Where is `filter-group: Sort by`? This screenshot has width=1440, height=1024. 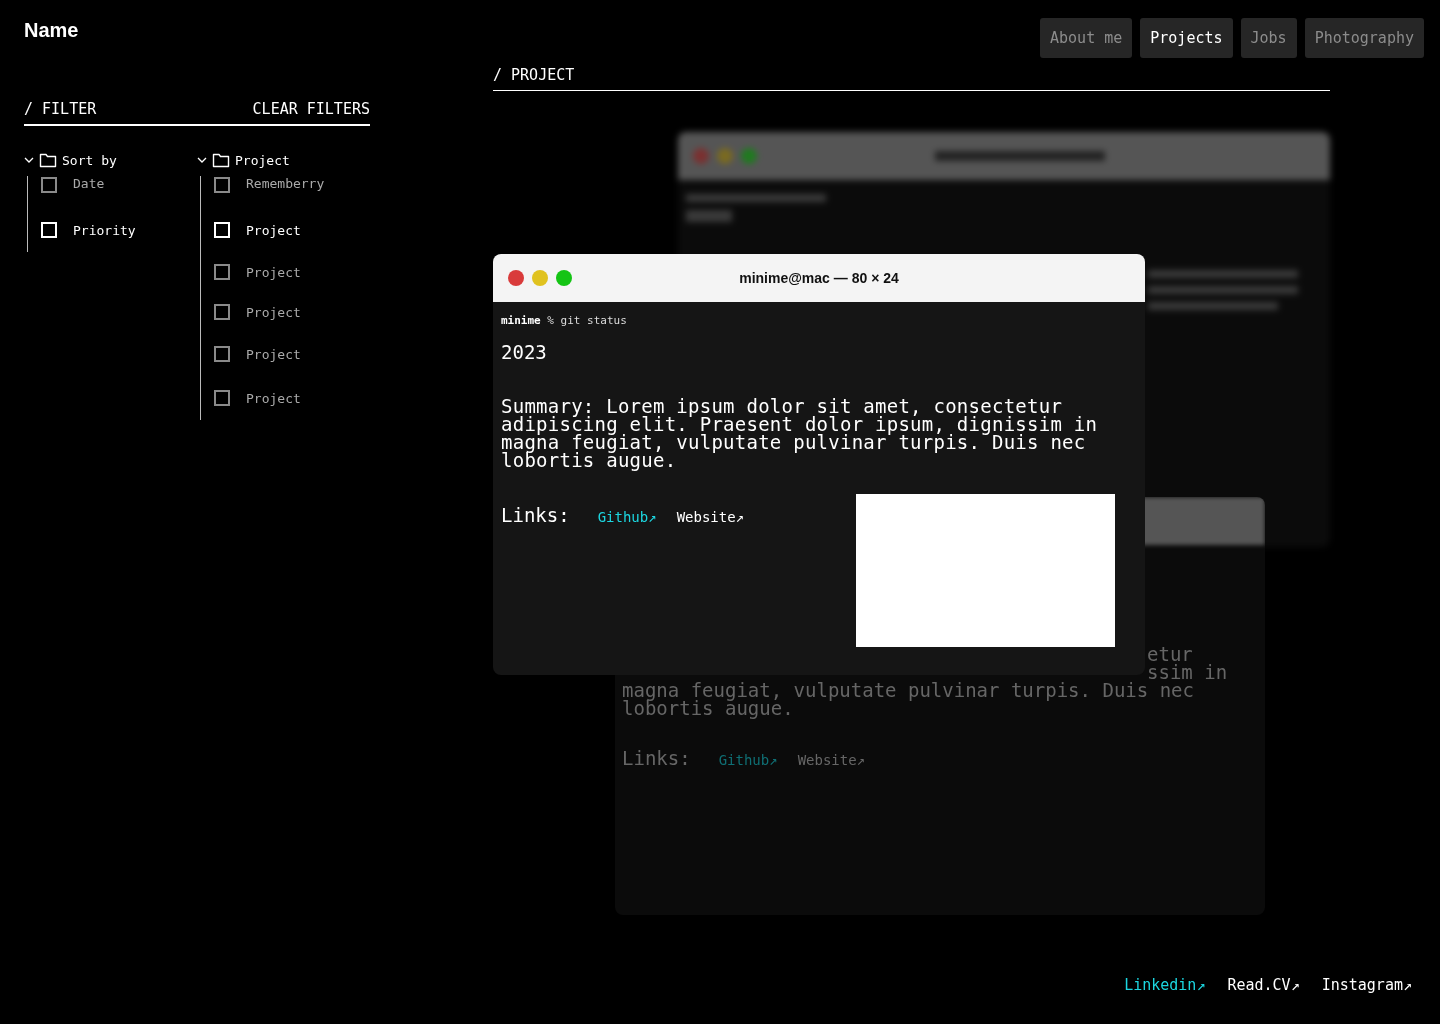 filter-group: Sort by is located at coordinates (70, 160).